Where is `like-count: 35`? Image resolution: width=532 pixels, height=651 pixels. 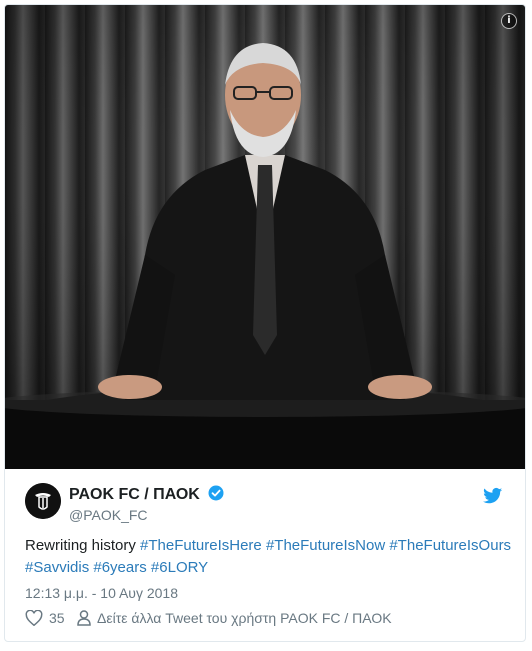
like-count: 35 is located at coordinates (57, 618).